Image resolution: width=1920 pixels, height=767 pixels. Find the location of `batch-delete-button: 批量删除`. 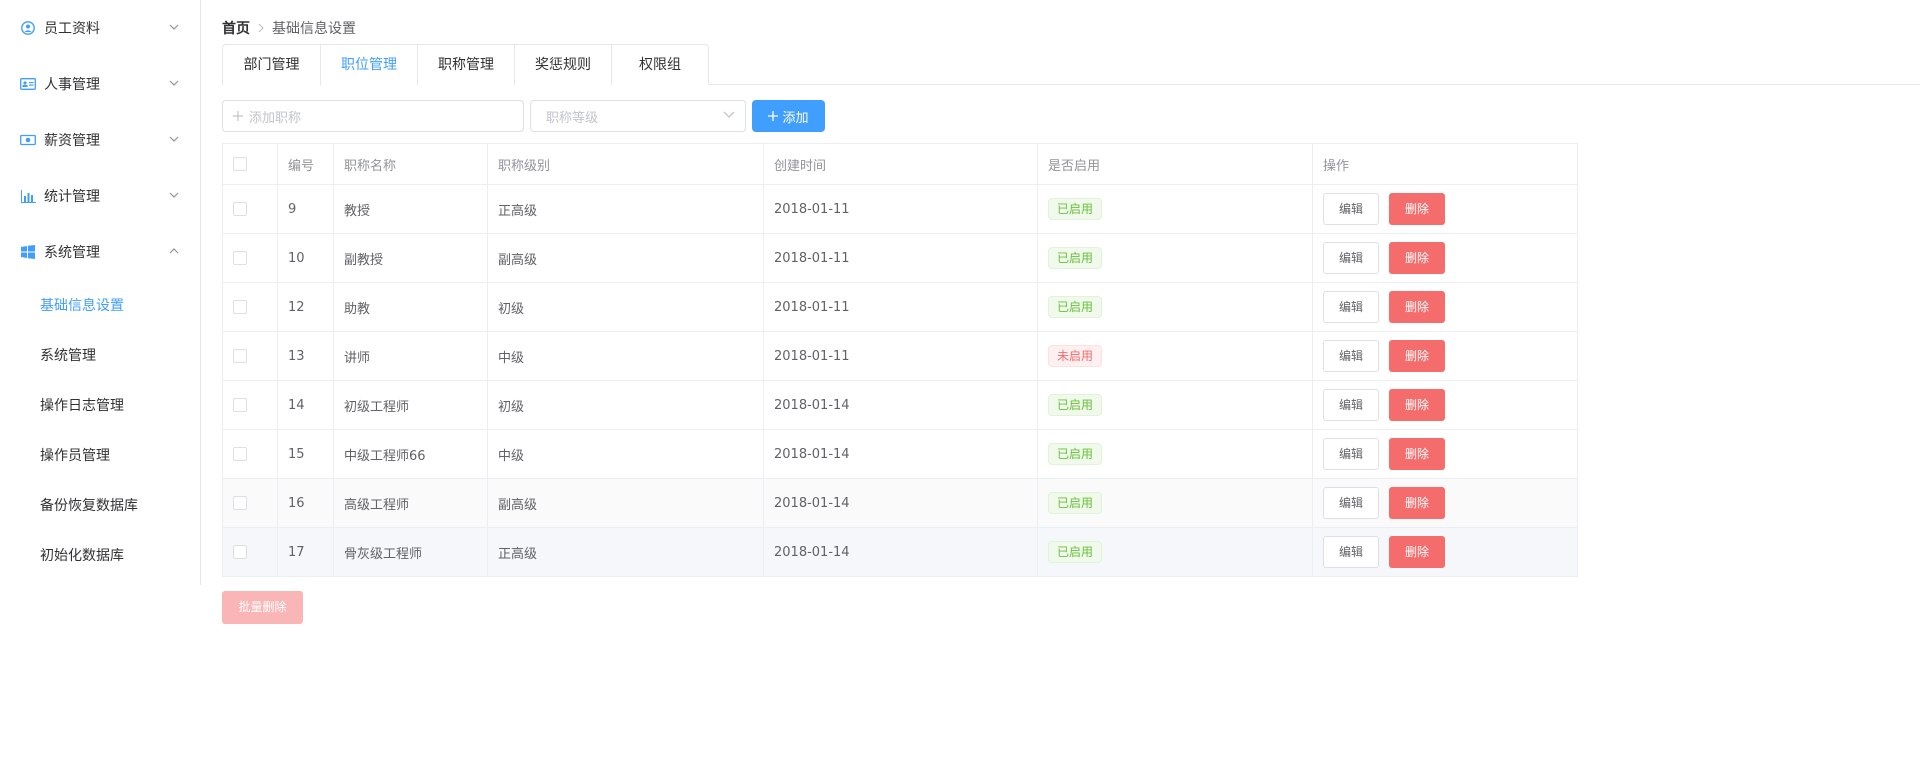

batch-delete-button: 批量删除 is located at coordinates (262, 607).